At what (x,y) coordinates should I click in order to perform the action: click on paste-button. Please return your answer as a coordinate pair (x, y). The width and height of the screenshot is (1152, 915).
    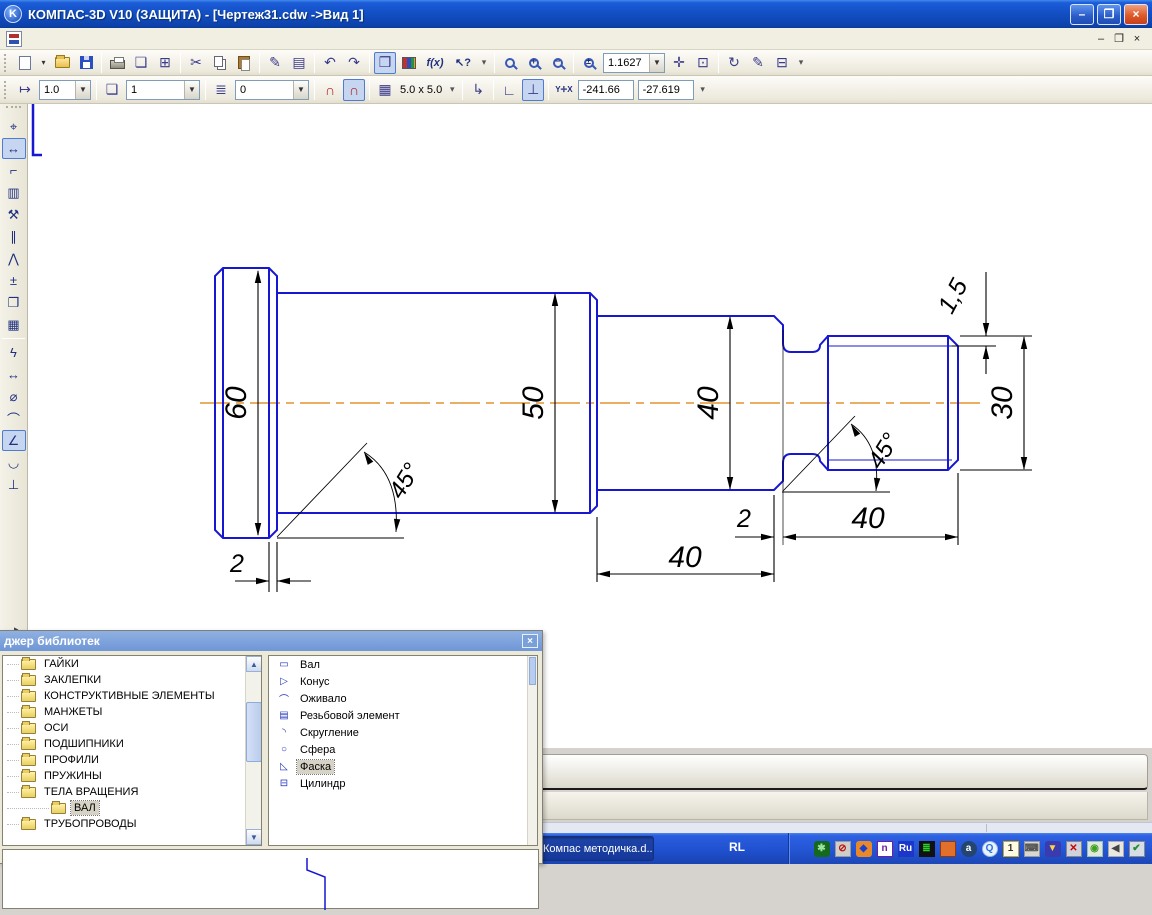
    Looking at the image, I should click on (244, 63).